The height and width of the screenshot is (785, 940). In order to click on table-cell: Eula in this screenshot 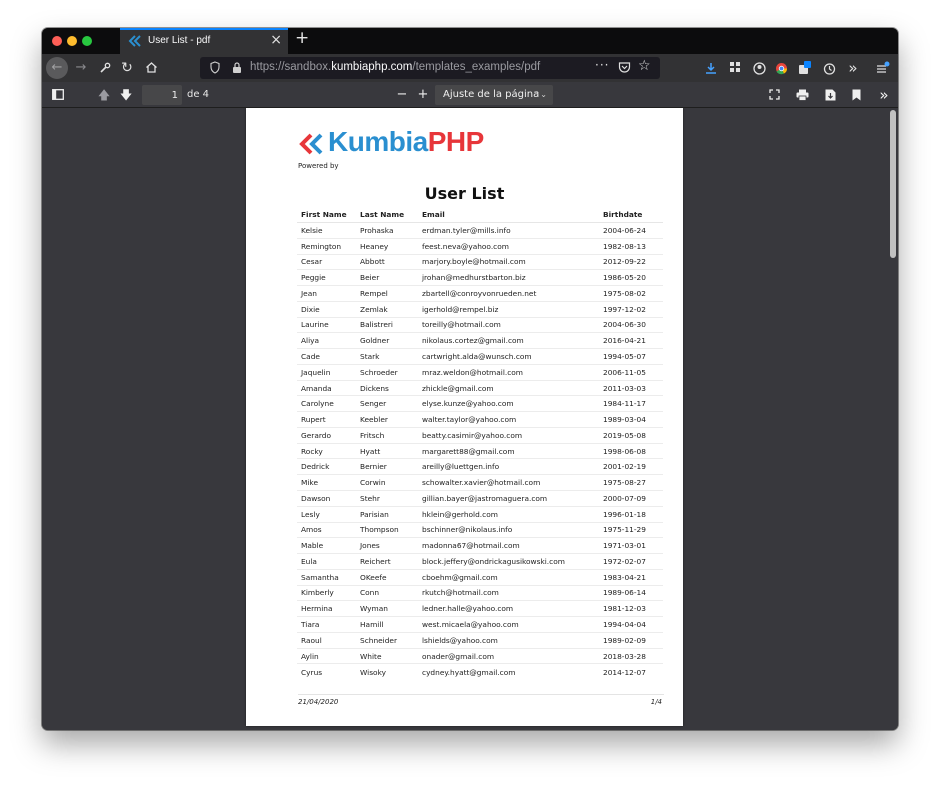, I will do `click(326, 561)`.